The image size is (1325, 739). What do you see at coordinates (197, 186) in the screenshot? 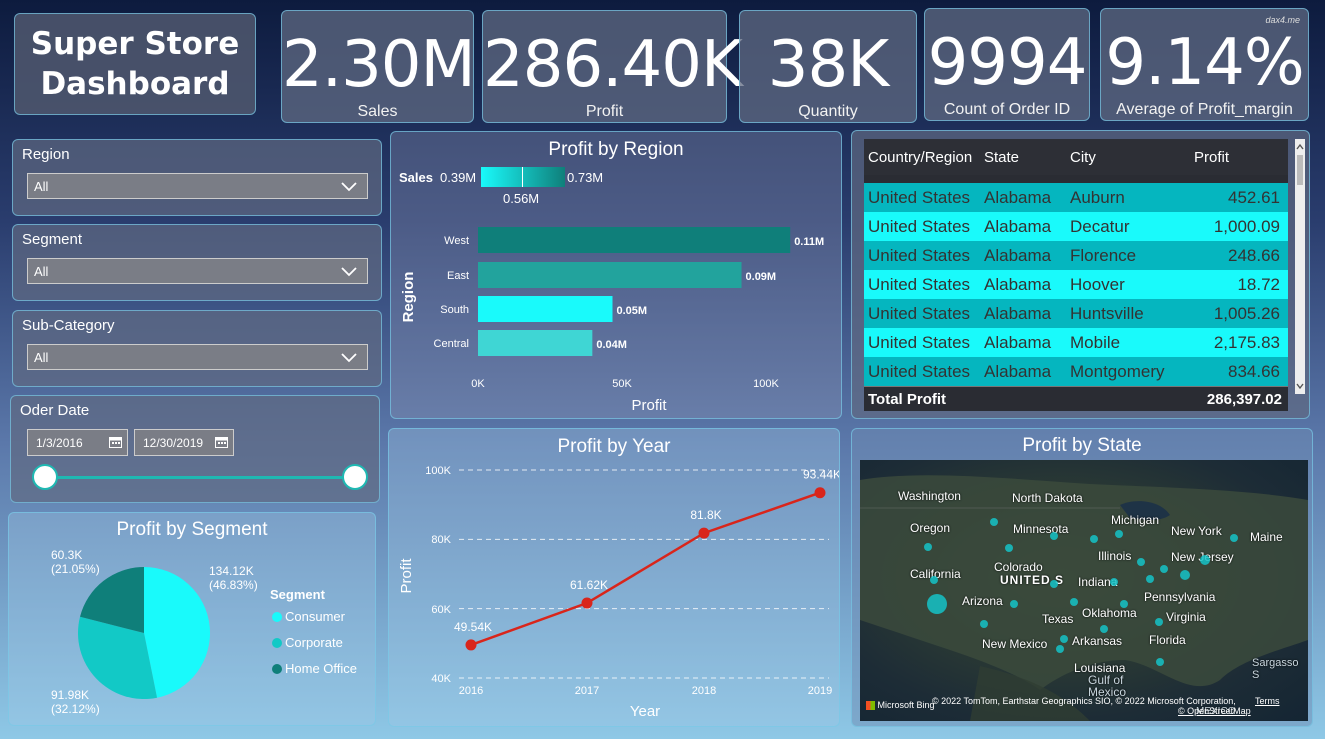
I see `region-dropdown: All` at bounding box center [197, 186].